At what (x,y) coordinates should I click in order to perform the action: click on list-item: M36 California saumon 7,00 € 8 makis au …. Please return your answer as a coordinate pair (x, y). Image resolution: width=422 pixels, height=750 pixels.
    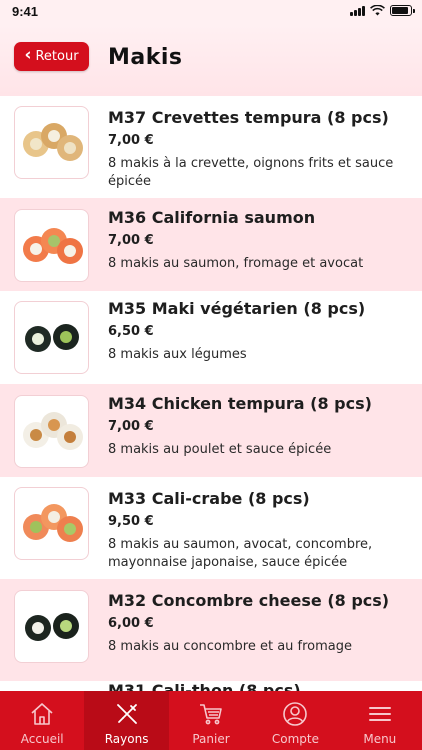
    Looking at the image, I should click on (211, 244).